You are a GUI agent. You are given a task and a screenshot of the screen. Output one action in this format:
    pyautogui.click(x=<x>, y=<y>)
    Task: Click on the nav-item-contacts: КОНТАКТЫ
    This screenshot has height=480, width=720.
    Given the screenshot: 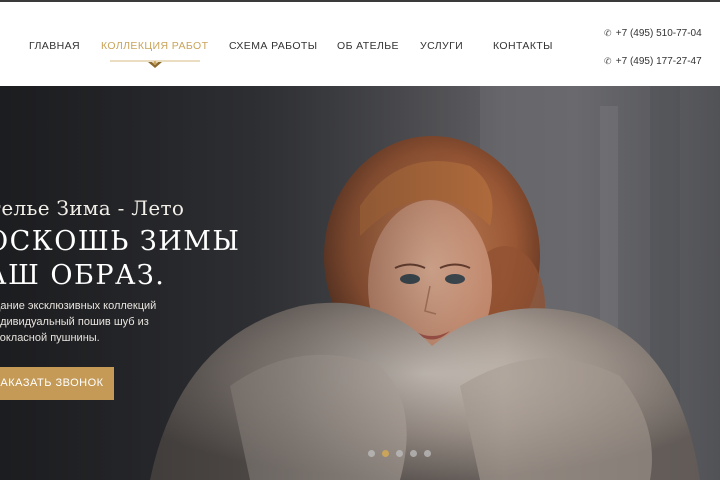 What is the action you would take?
    pyautogui.click(x=523, y=46)
    